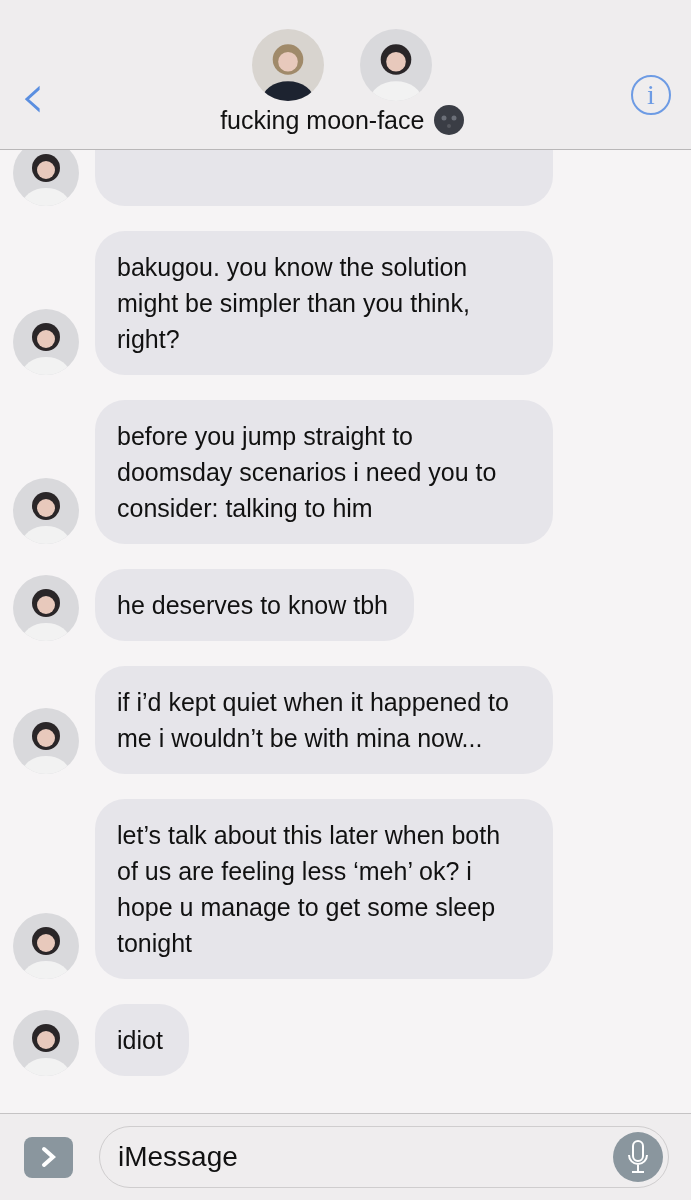 The height and width of the screenshot is (1200, 691). I want to click on message-bubble: he deserves to know tbh, so click(254, 605).